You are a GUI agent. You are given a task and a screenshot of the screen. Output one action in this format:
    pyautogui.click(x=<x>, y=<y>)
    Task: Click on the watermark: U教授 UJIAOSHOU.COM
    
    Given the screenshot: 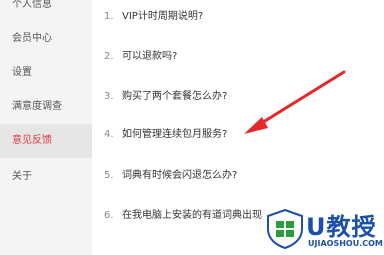 What is the action you would take?
    pyautogui.click(x=323, y=230)
    